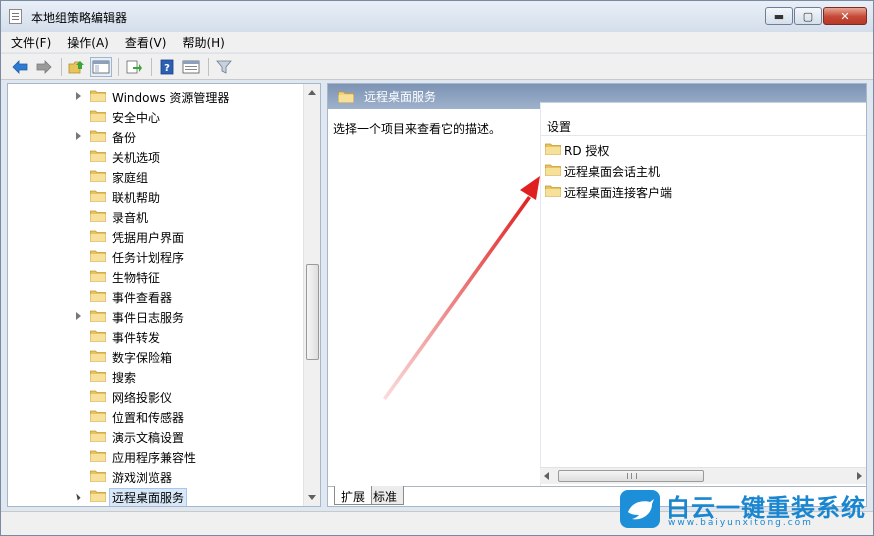  What do you see at coordinates (701, 149) in the screenshot?
I see `list-item: RD 授权` at bounding box center [701, 149].